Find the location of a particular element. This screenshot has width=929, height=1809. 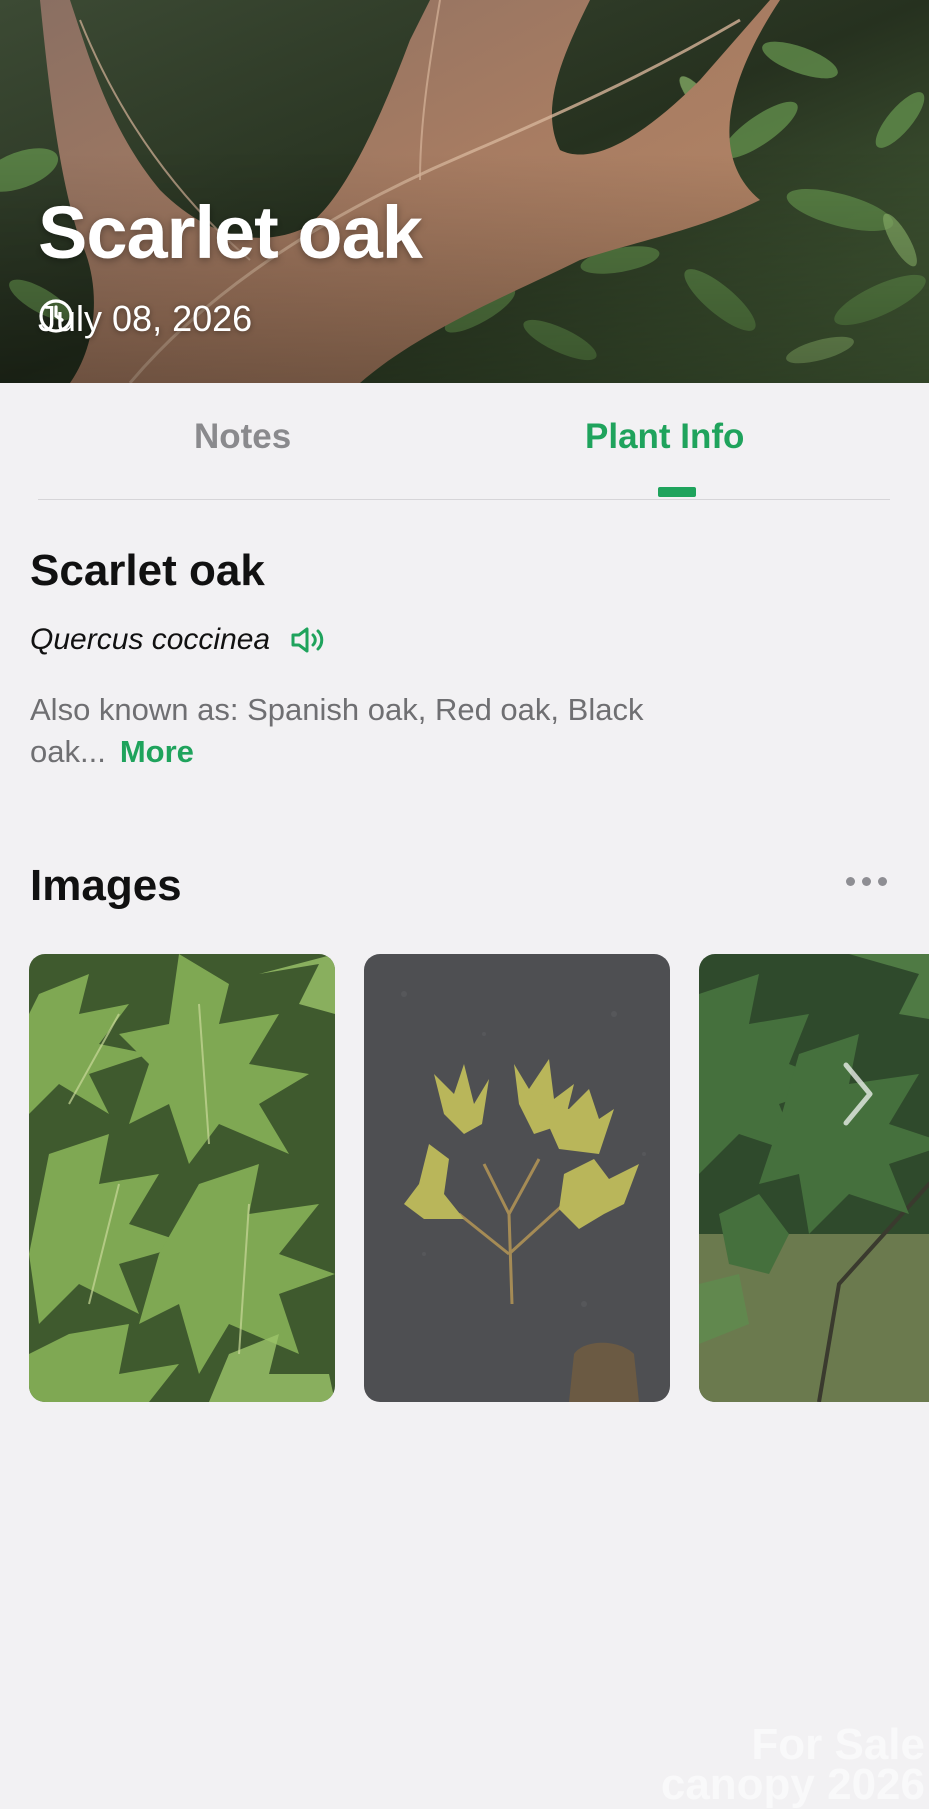

scientific-name-row: Quercus coccinea is located at coordinates (178, 640).